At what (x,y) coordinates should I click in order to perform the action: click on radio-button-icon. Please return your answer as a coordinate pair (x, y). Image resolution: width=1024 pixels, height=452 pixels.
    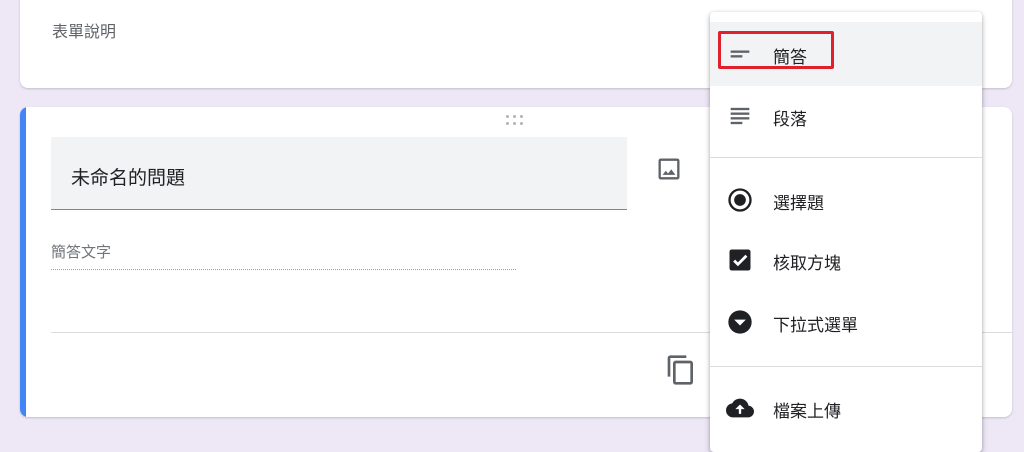
    Looking at the image, I should click on (740, 200).